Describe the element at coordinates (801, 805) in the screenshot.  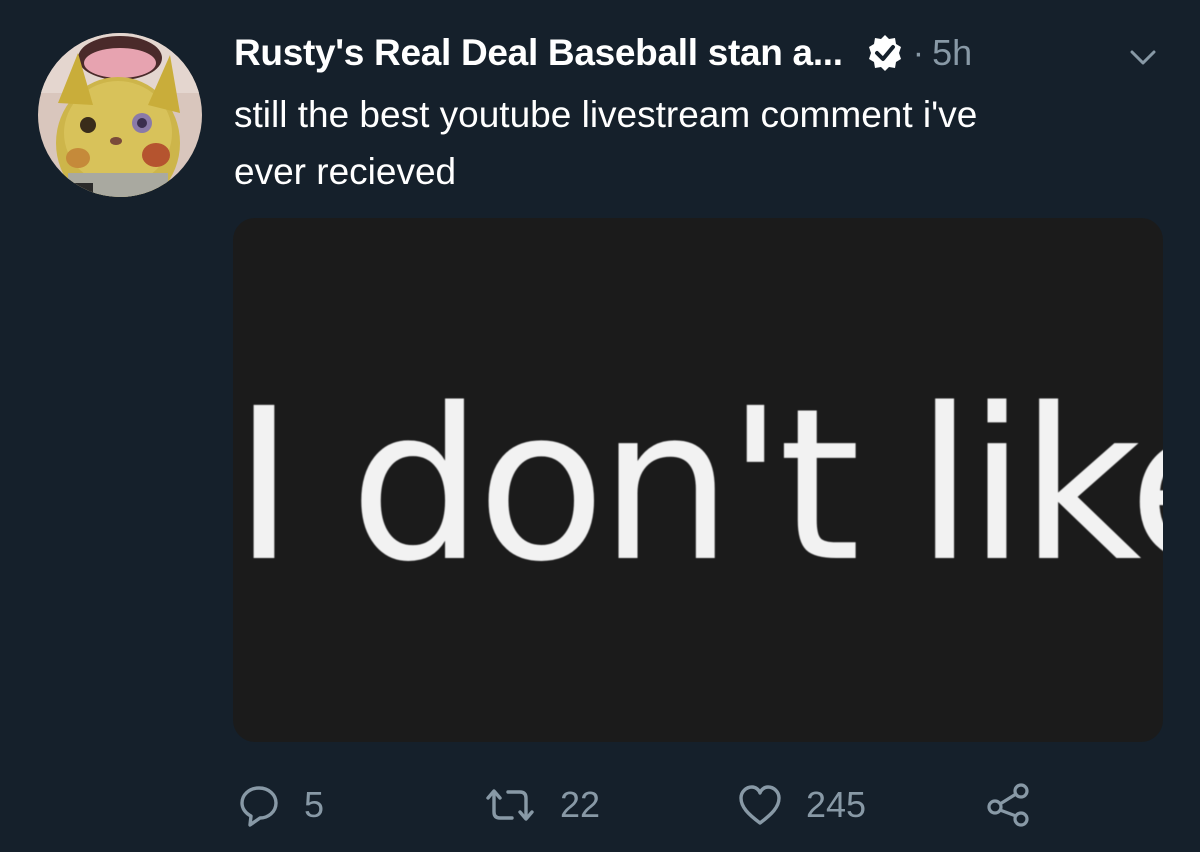
I see `like-button: 245` at that location.